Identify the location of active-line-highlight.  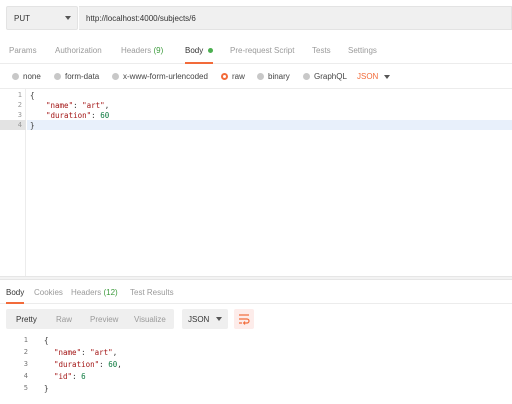
(269, 125).